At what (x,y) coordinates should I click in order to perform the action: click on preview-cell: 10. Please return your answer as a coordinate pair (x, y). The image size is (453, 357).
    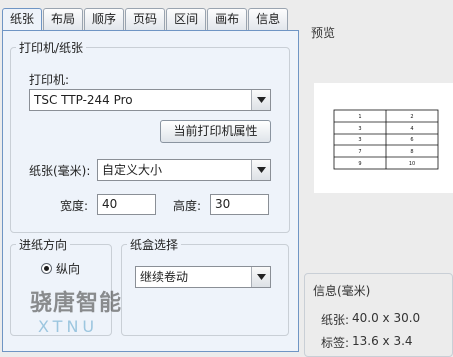
    Looking at the image, I should click on (412, 164).